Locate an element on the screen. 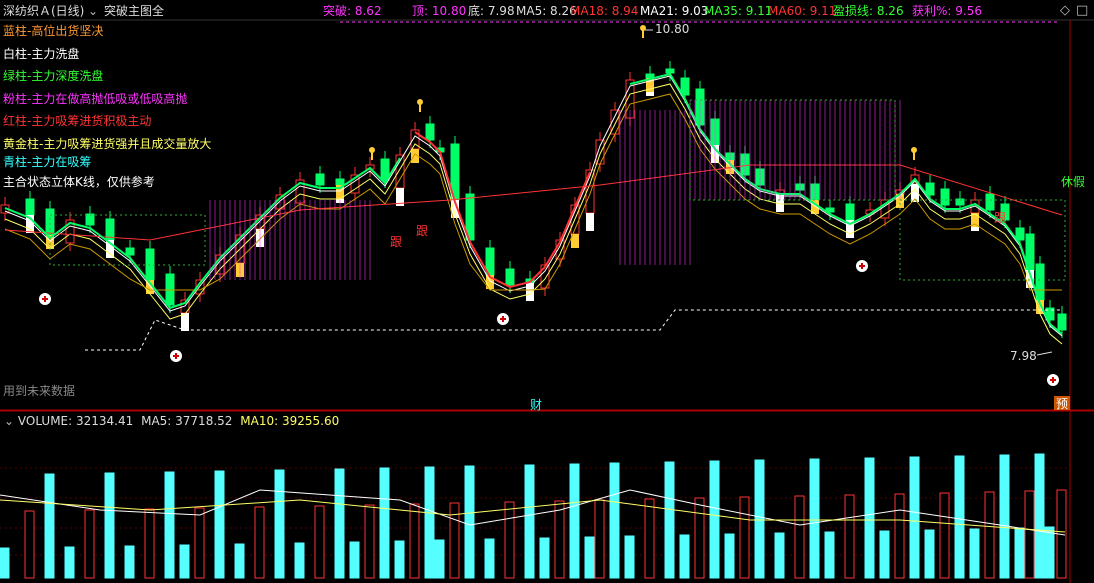  bottom-label: 7.98 is located at coordinates (1023, 356).